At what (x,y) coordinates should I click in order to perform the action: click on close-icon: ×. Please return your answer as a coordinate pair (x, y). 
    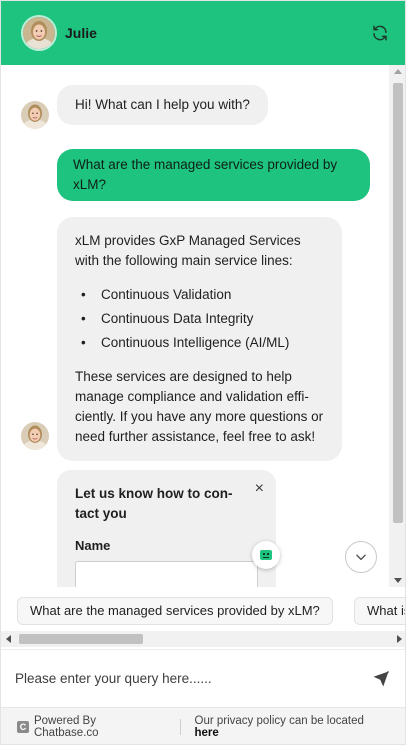
    Looking at the image, I should click on (259, 489).